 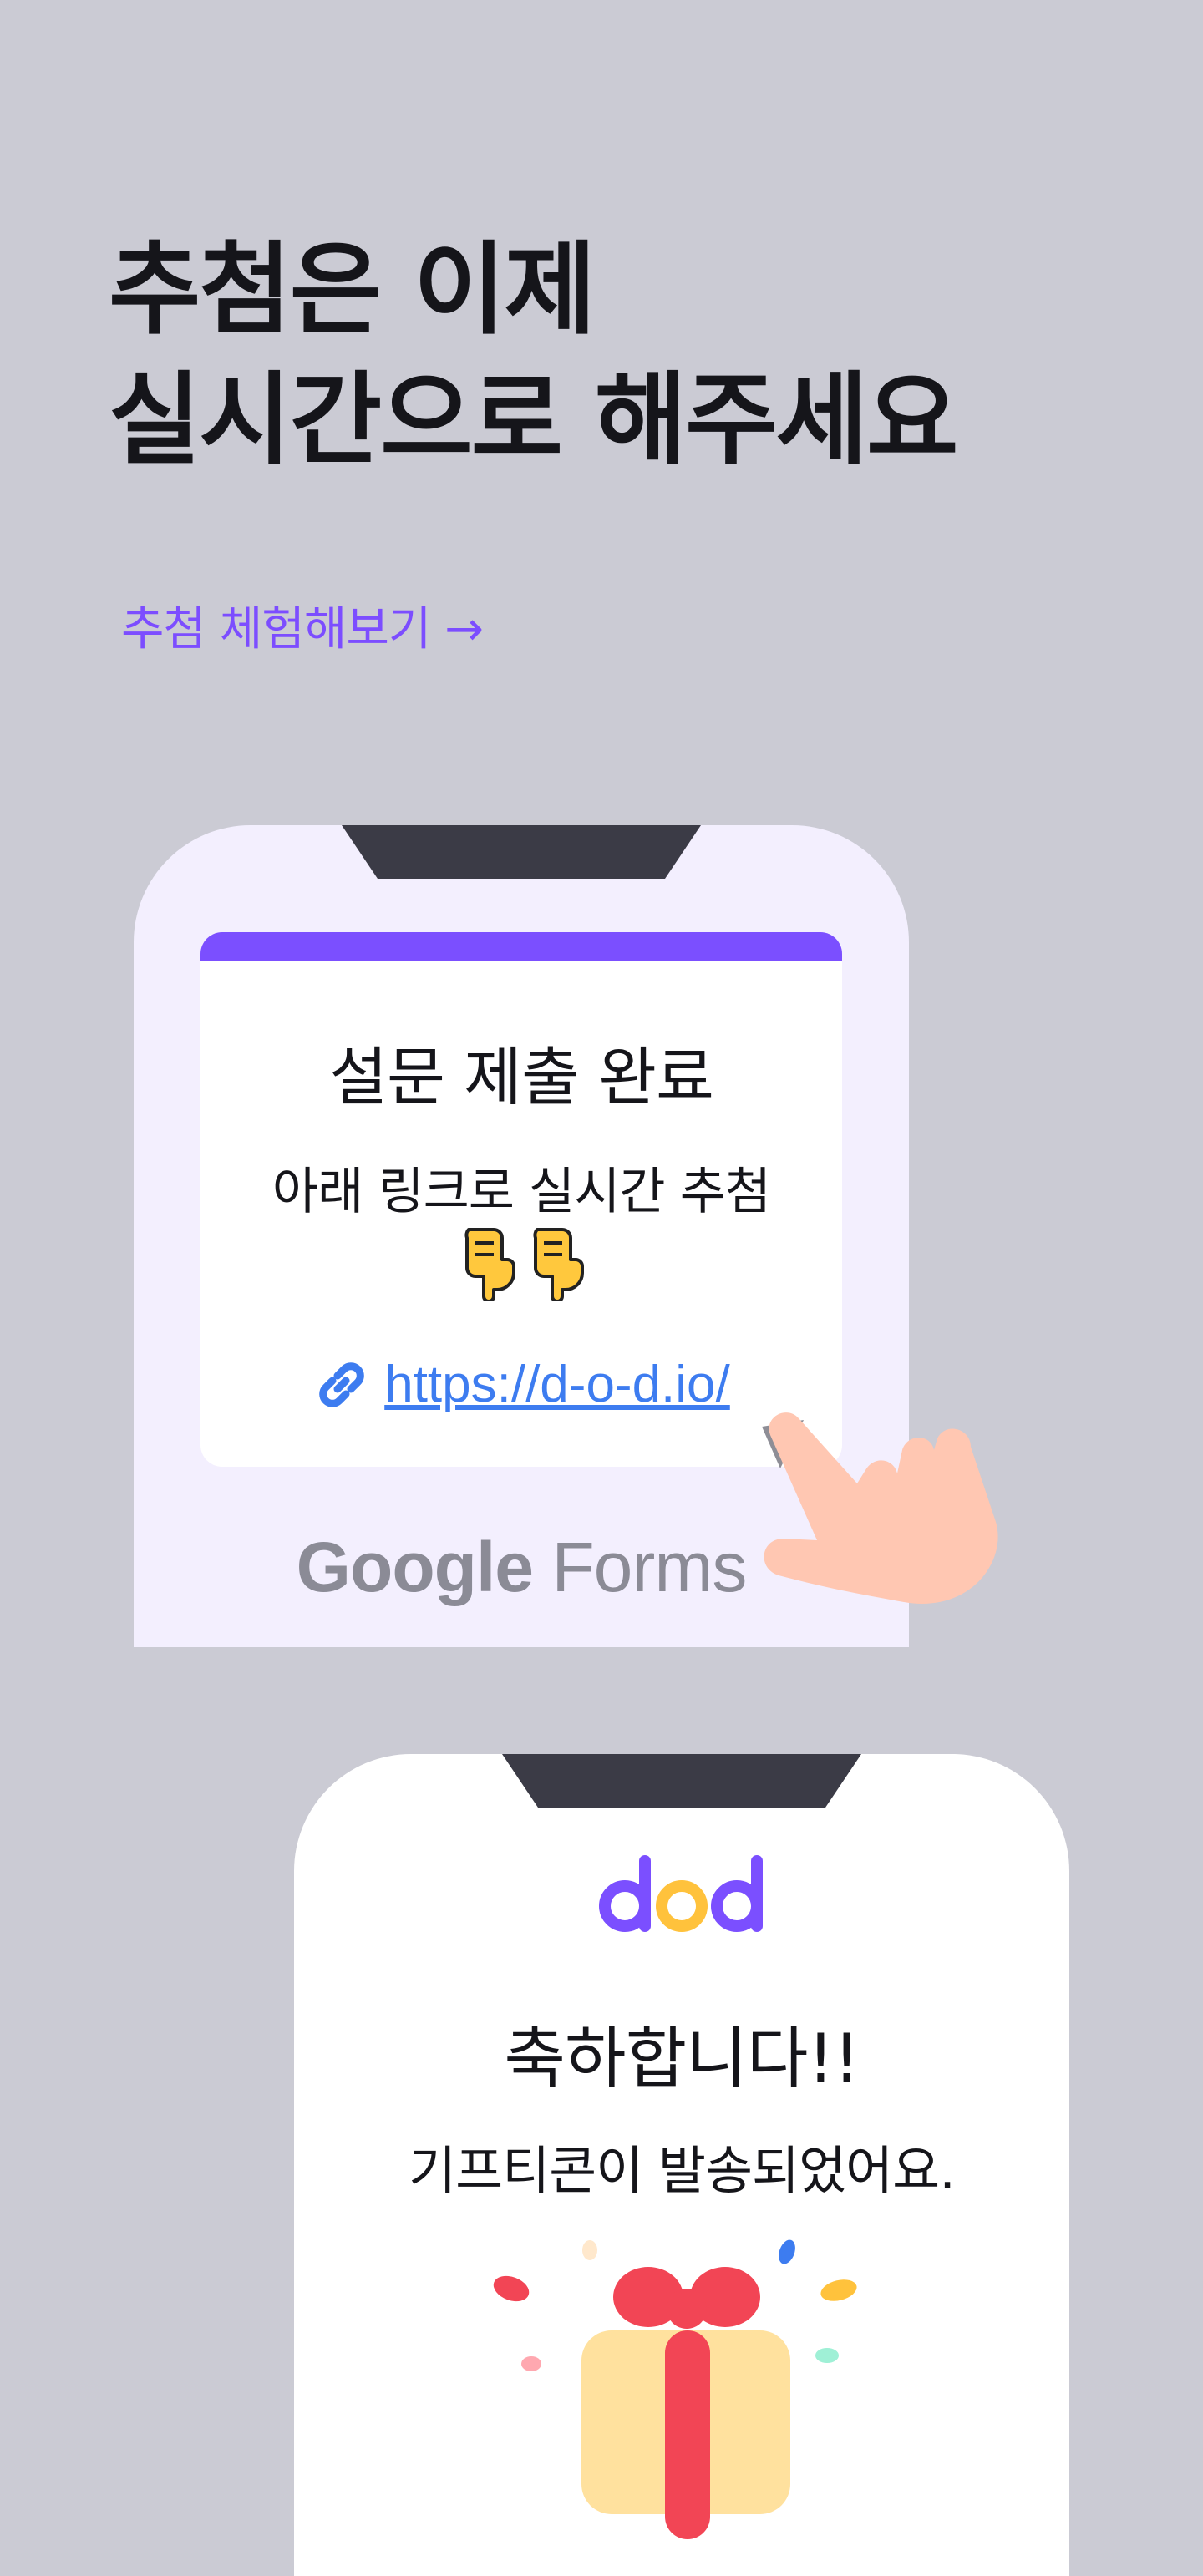 What do you see at coordinates (521, 1077) in the screenshot?
I see `form-title: 설문 제출 완료` at bounding box center [521, 1077].